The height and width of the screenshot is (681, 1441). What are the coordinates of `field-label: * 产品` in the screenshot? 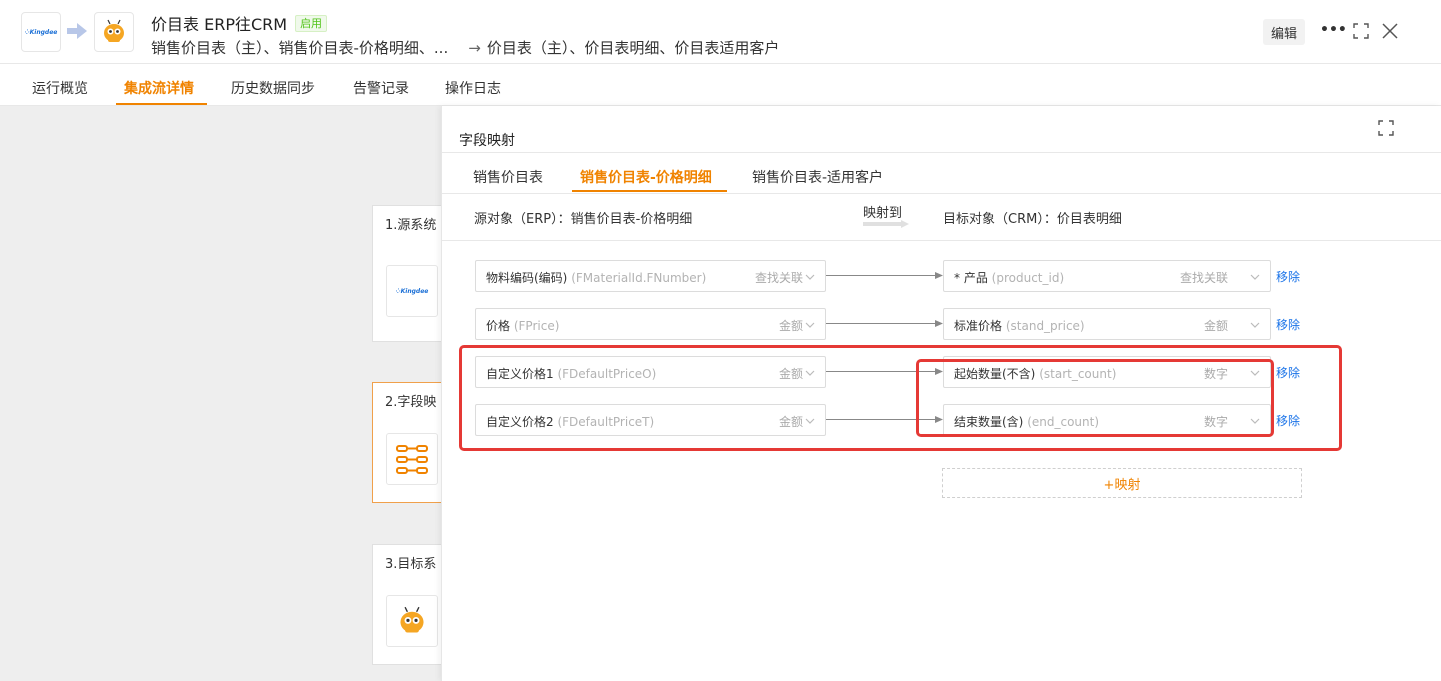 It's located at (971, 278).